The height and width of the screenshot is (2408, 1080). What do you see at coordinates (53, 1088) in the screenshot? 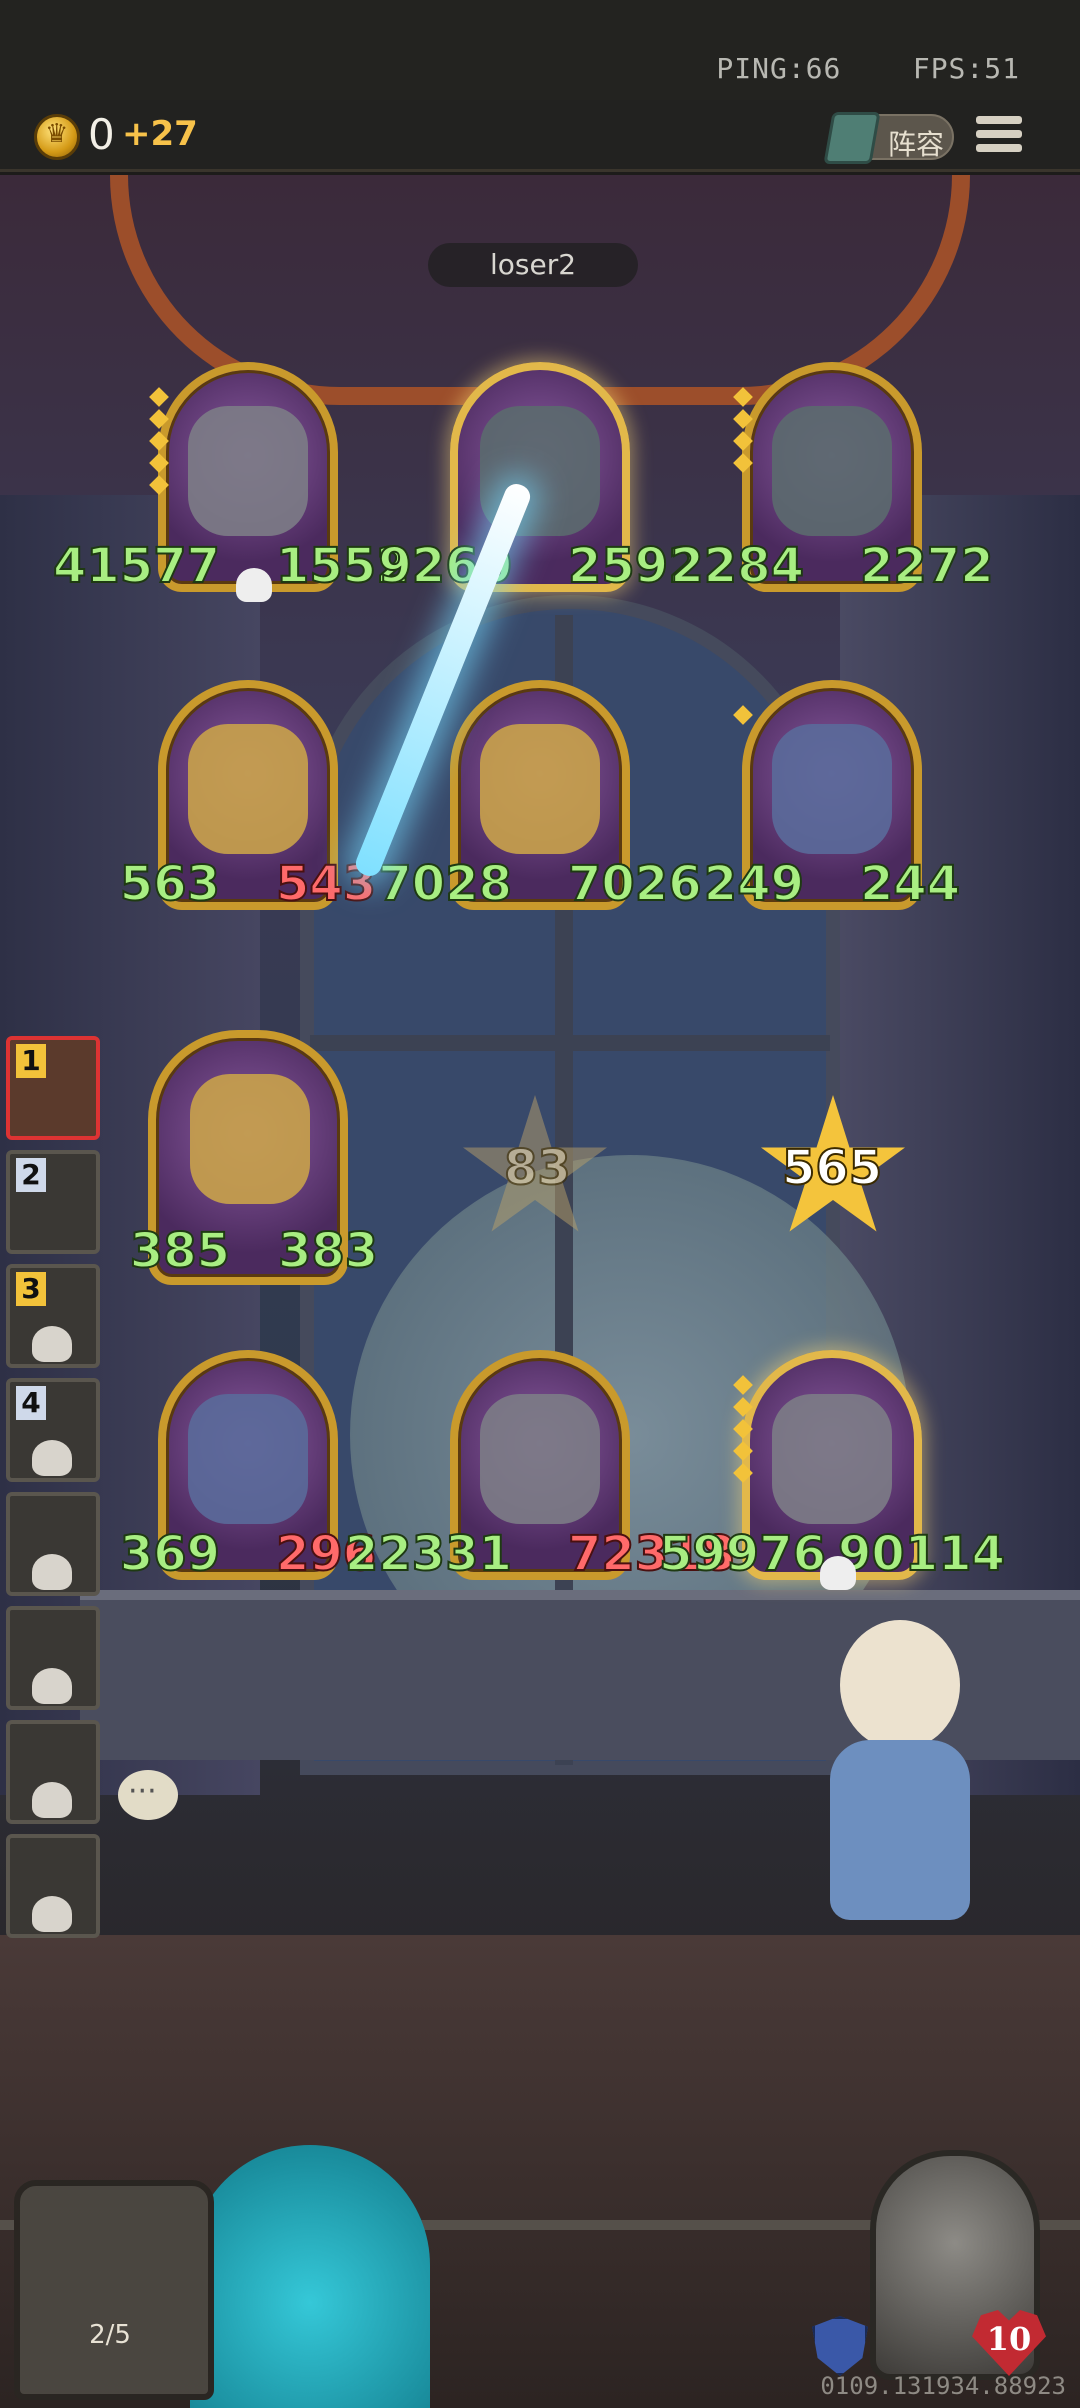
I see `player-slot: 1` at bounding box center [53, 1088].